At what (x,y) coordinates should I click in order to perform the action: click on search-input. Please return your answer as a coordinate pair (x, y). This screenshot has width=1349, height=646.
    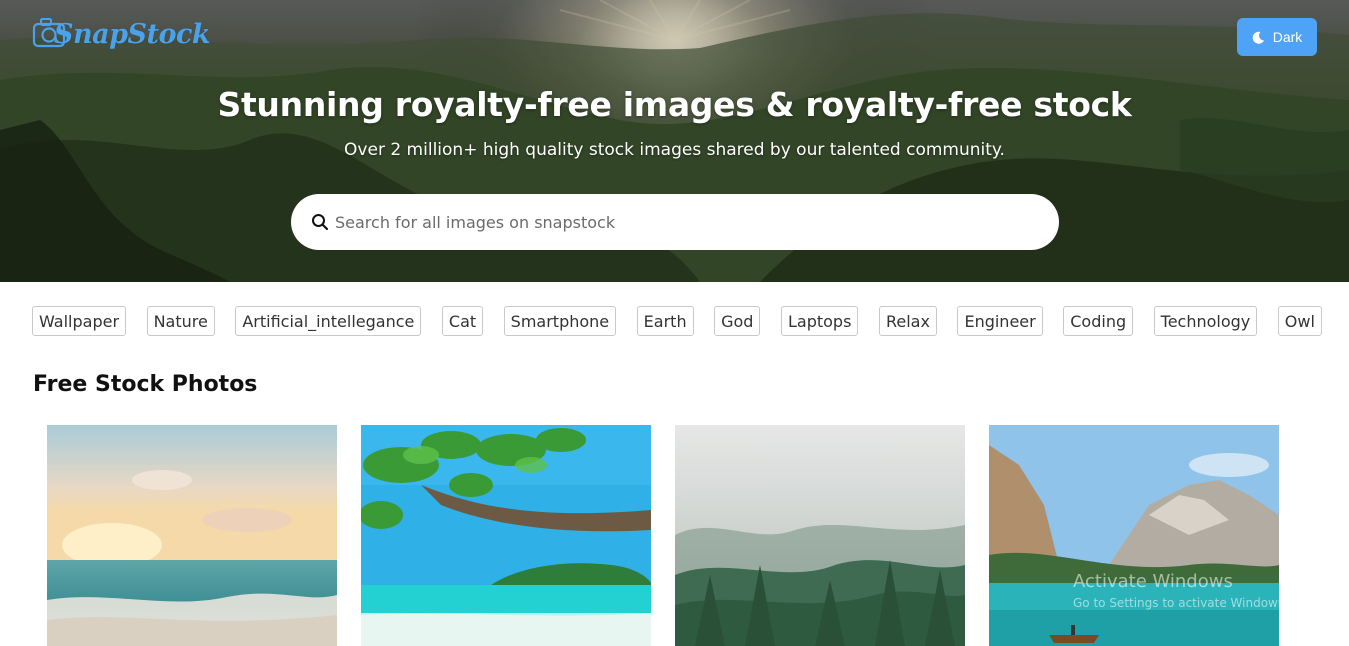
    Looking at the image, I should click on (675, 222).